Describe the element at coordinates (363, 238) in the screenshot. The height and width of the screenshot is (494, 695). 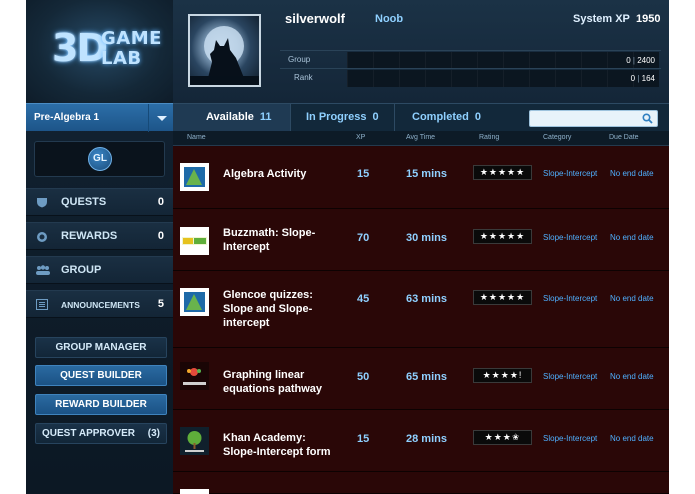
I see `quest-xp: 70` at that location.